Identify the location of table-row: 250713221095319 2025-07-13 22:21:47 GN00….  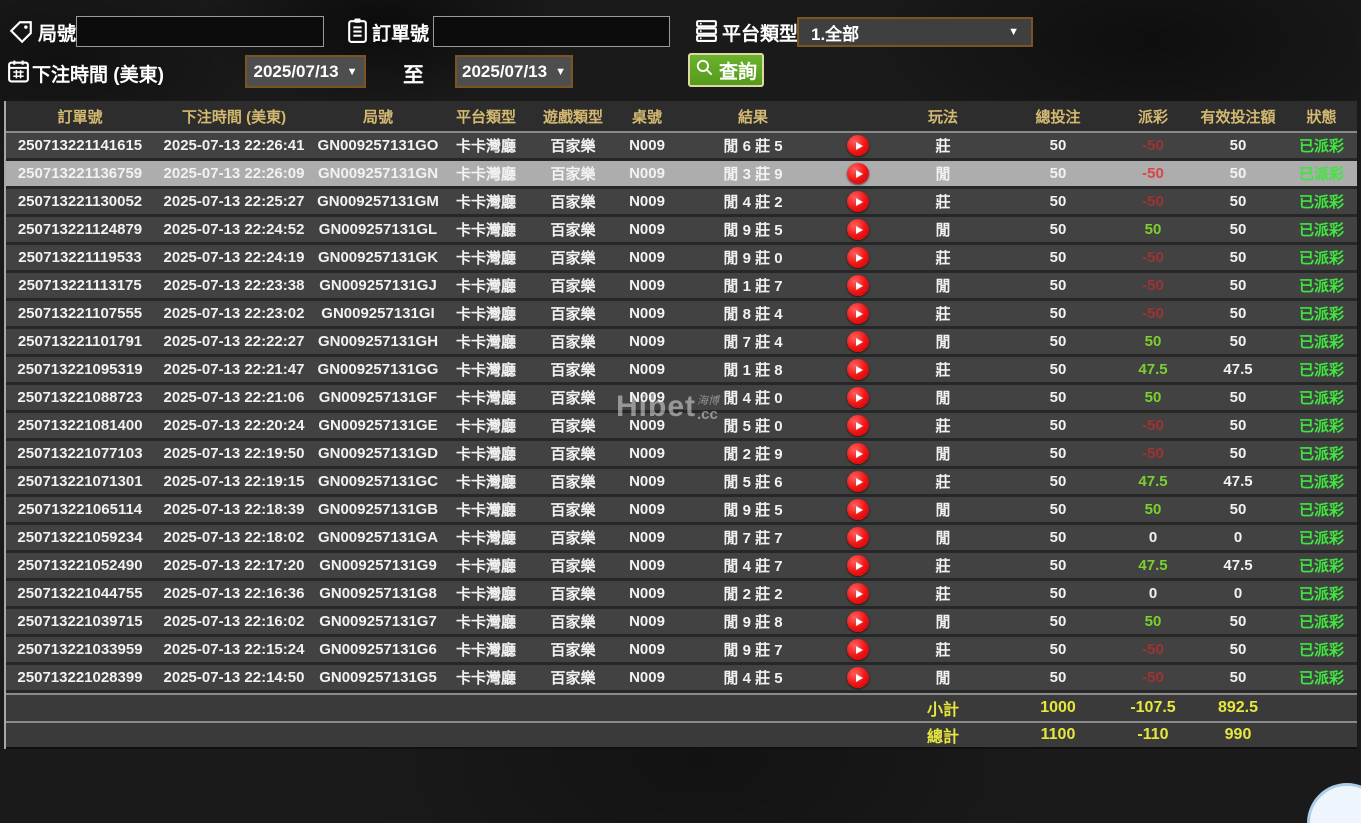
(681, 371).